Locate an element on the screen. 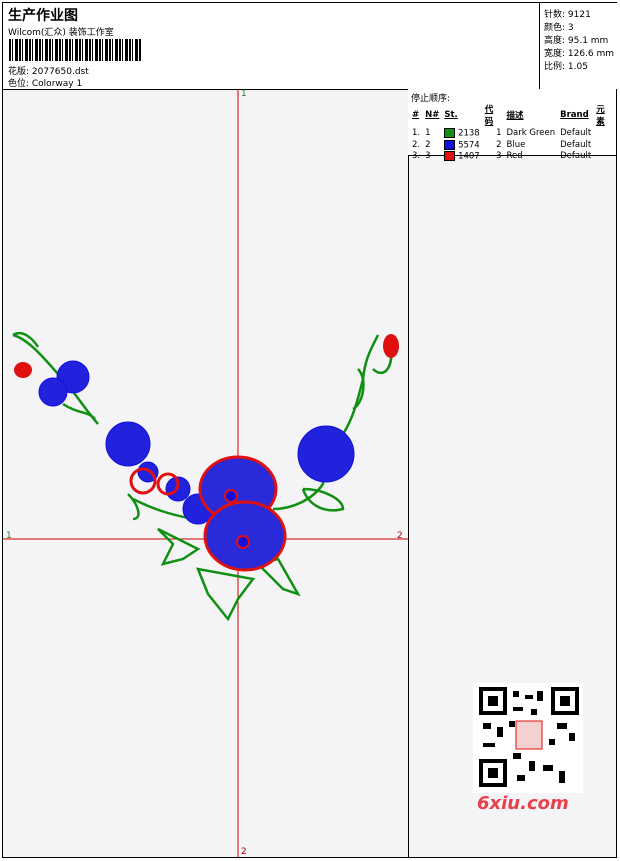 This screenshot has height=861, width=620. row-index: 2. is located at coordinates (416, 144).